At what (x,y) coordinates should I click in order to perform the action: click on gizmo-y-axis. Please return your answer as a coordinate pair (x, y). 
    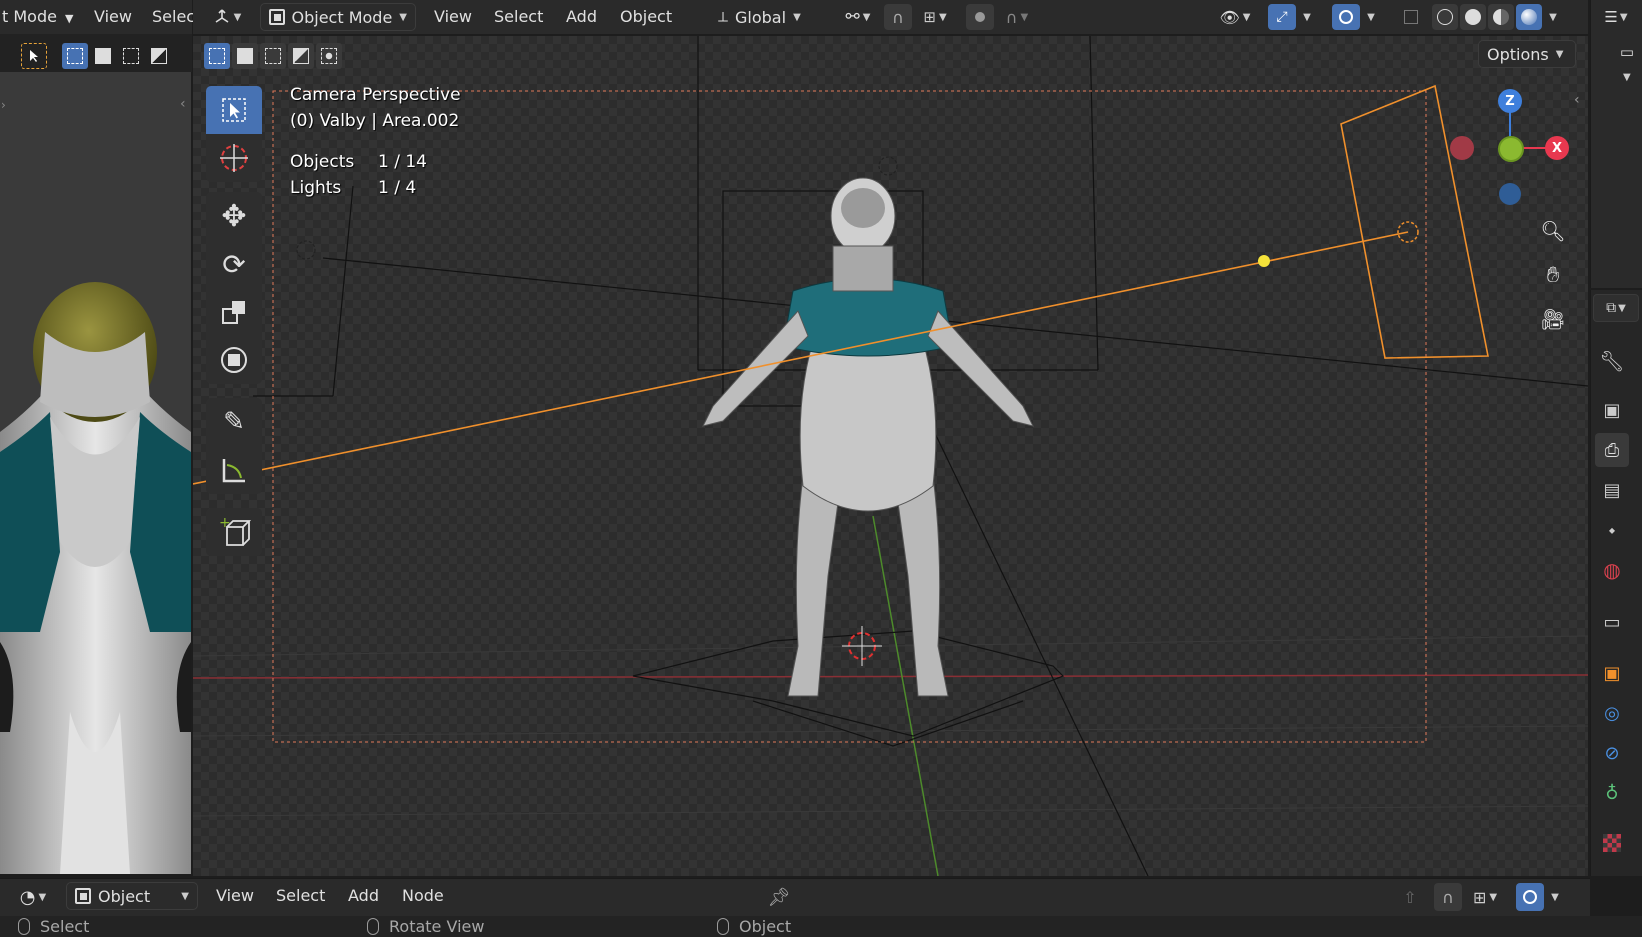
    Looking at the image, I should click on (1511, 149).